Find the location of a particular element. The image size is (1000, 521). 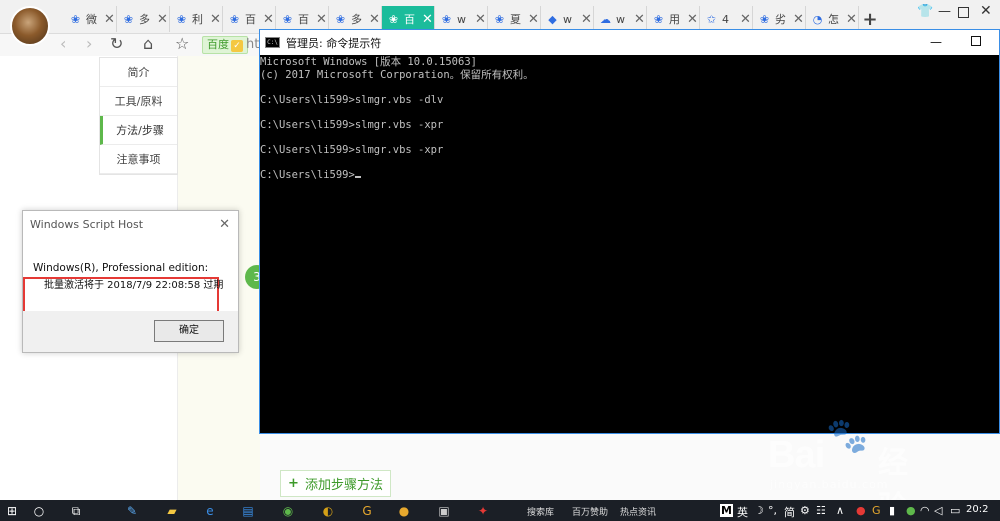

back-icon: ‹ is located at coordinates (63, 45).